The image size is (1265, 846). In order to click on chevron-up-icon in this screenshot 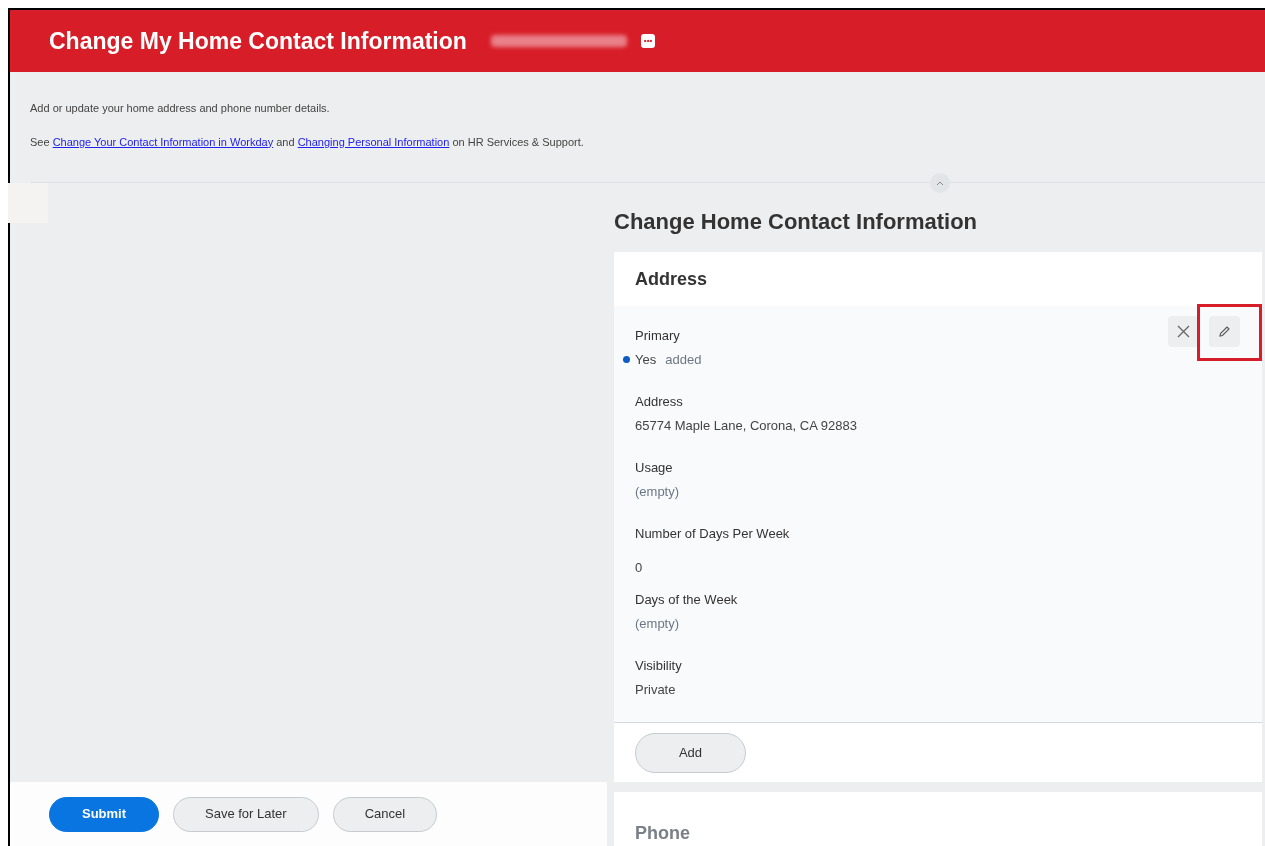, I will do `click(940, 183)`.